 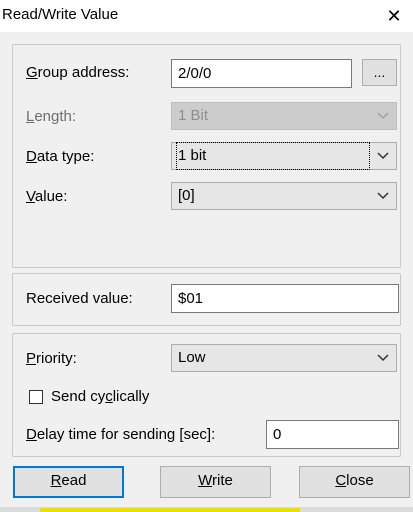 I want to click on close-icon: ✕, so click(x=394, y=16).